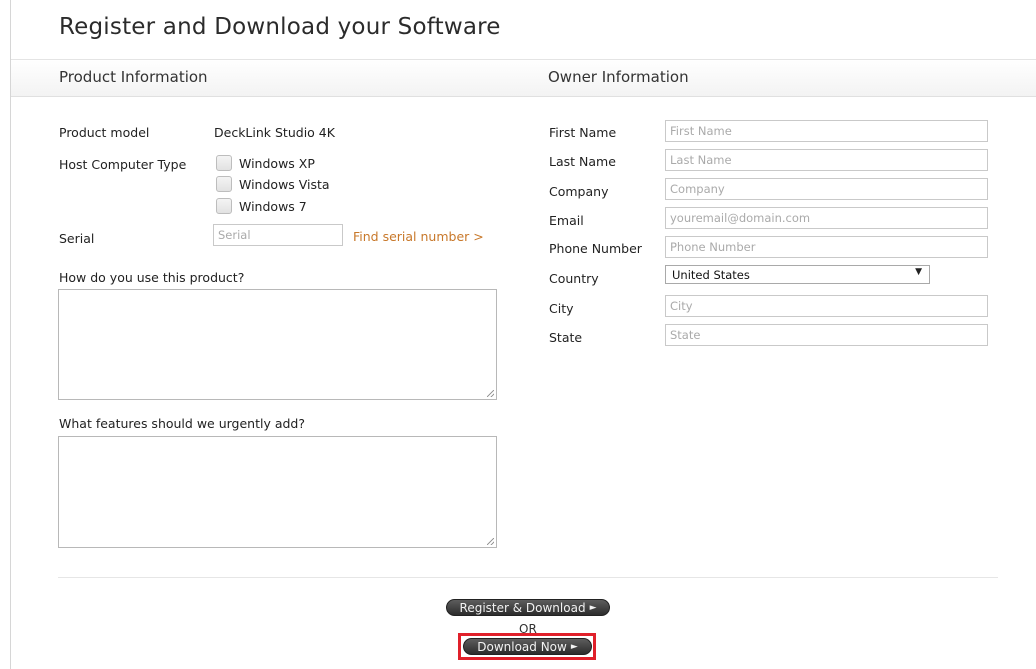  What do you see at coordinates (273, 206) in the screenshot?
I see `checkbox-label: Windows 7` at bounding box center [273, 206].